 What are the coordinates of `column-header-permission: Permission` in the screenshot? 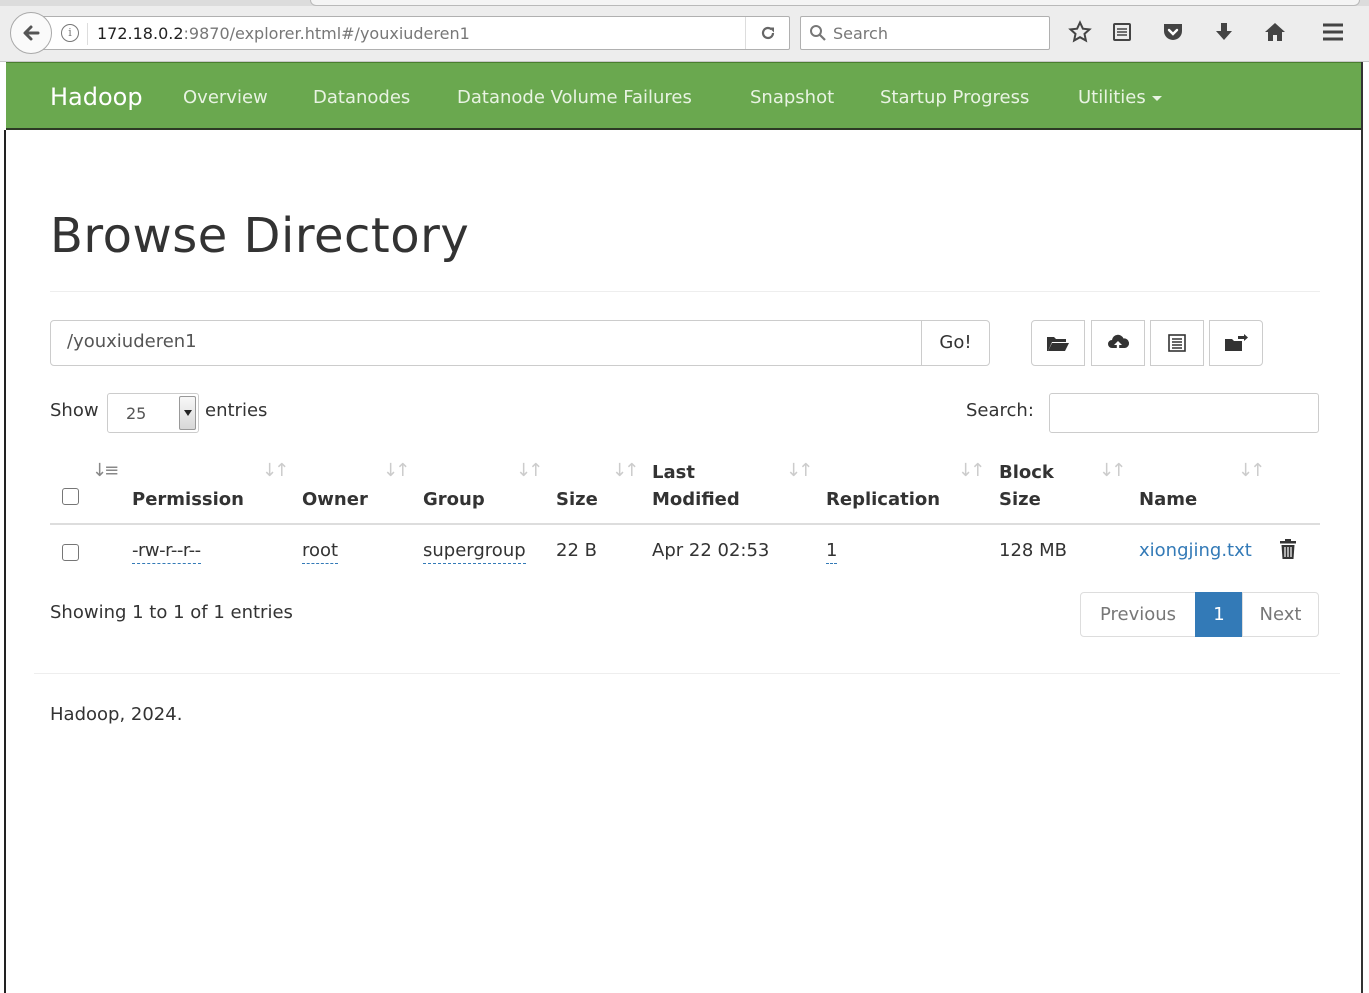 It's located at (188, 499).